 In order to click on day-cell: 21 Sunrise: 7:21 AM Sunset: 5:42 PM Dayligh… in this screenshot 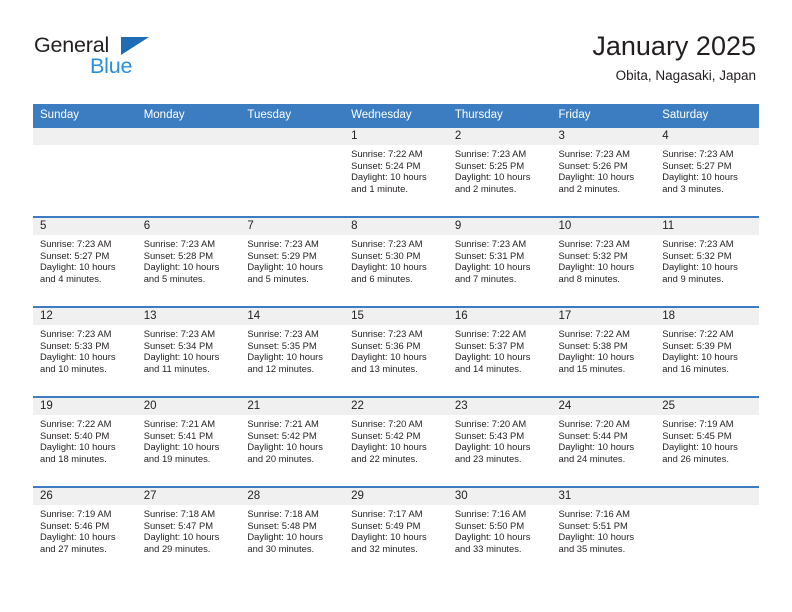, I will do `click(292, 442)`.